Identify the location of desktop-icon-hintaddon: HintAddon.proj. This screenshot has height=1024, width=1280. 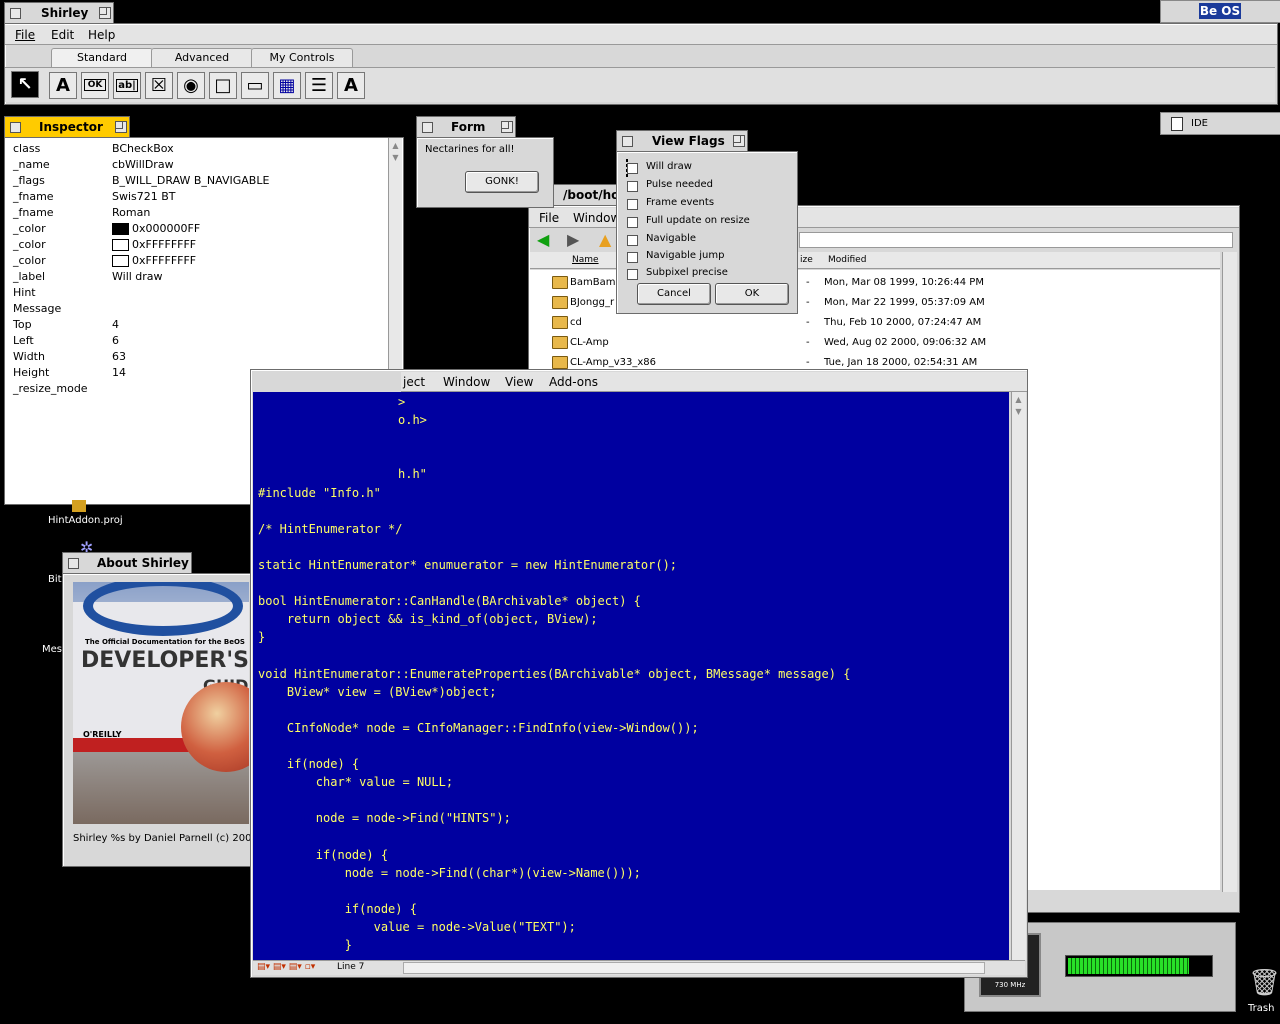
(85, 520).